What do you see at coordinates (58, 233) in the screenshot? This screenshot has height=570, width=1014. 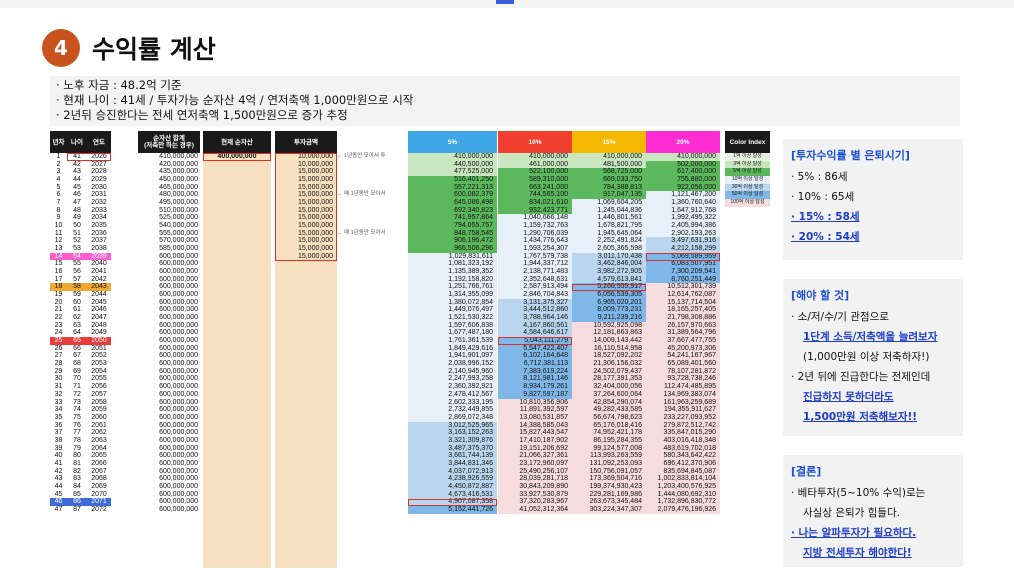 I see `table-cell: 11` at bounding box center [58, 233].